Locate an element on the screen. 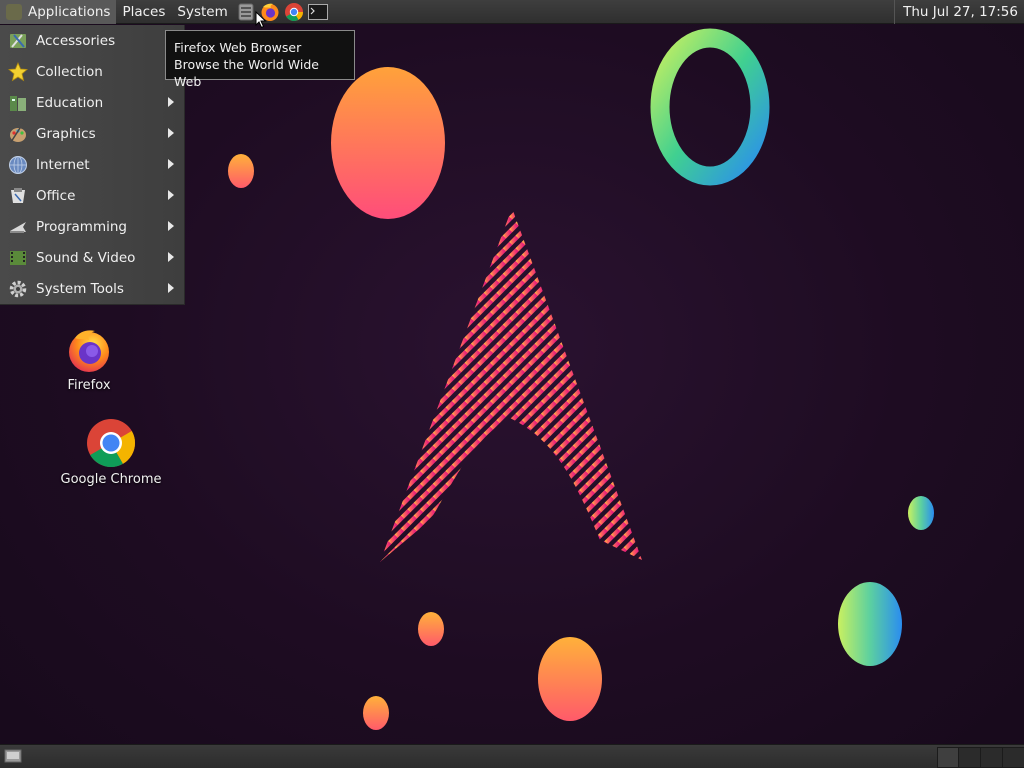 This screenshot has width=1024, height=768. menu-item-accessories: Accessories is located at coordinates (92, 40).